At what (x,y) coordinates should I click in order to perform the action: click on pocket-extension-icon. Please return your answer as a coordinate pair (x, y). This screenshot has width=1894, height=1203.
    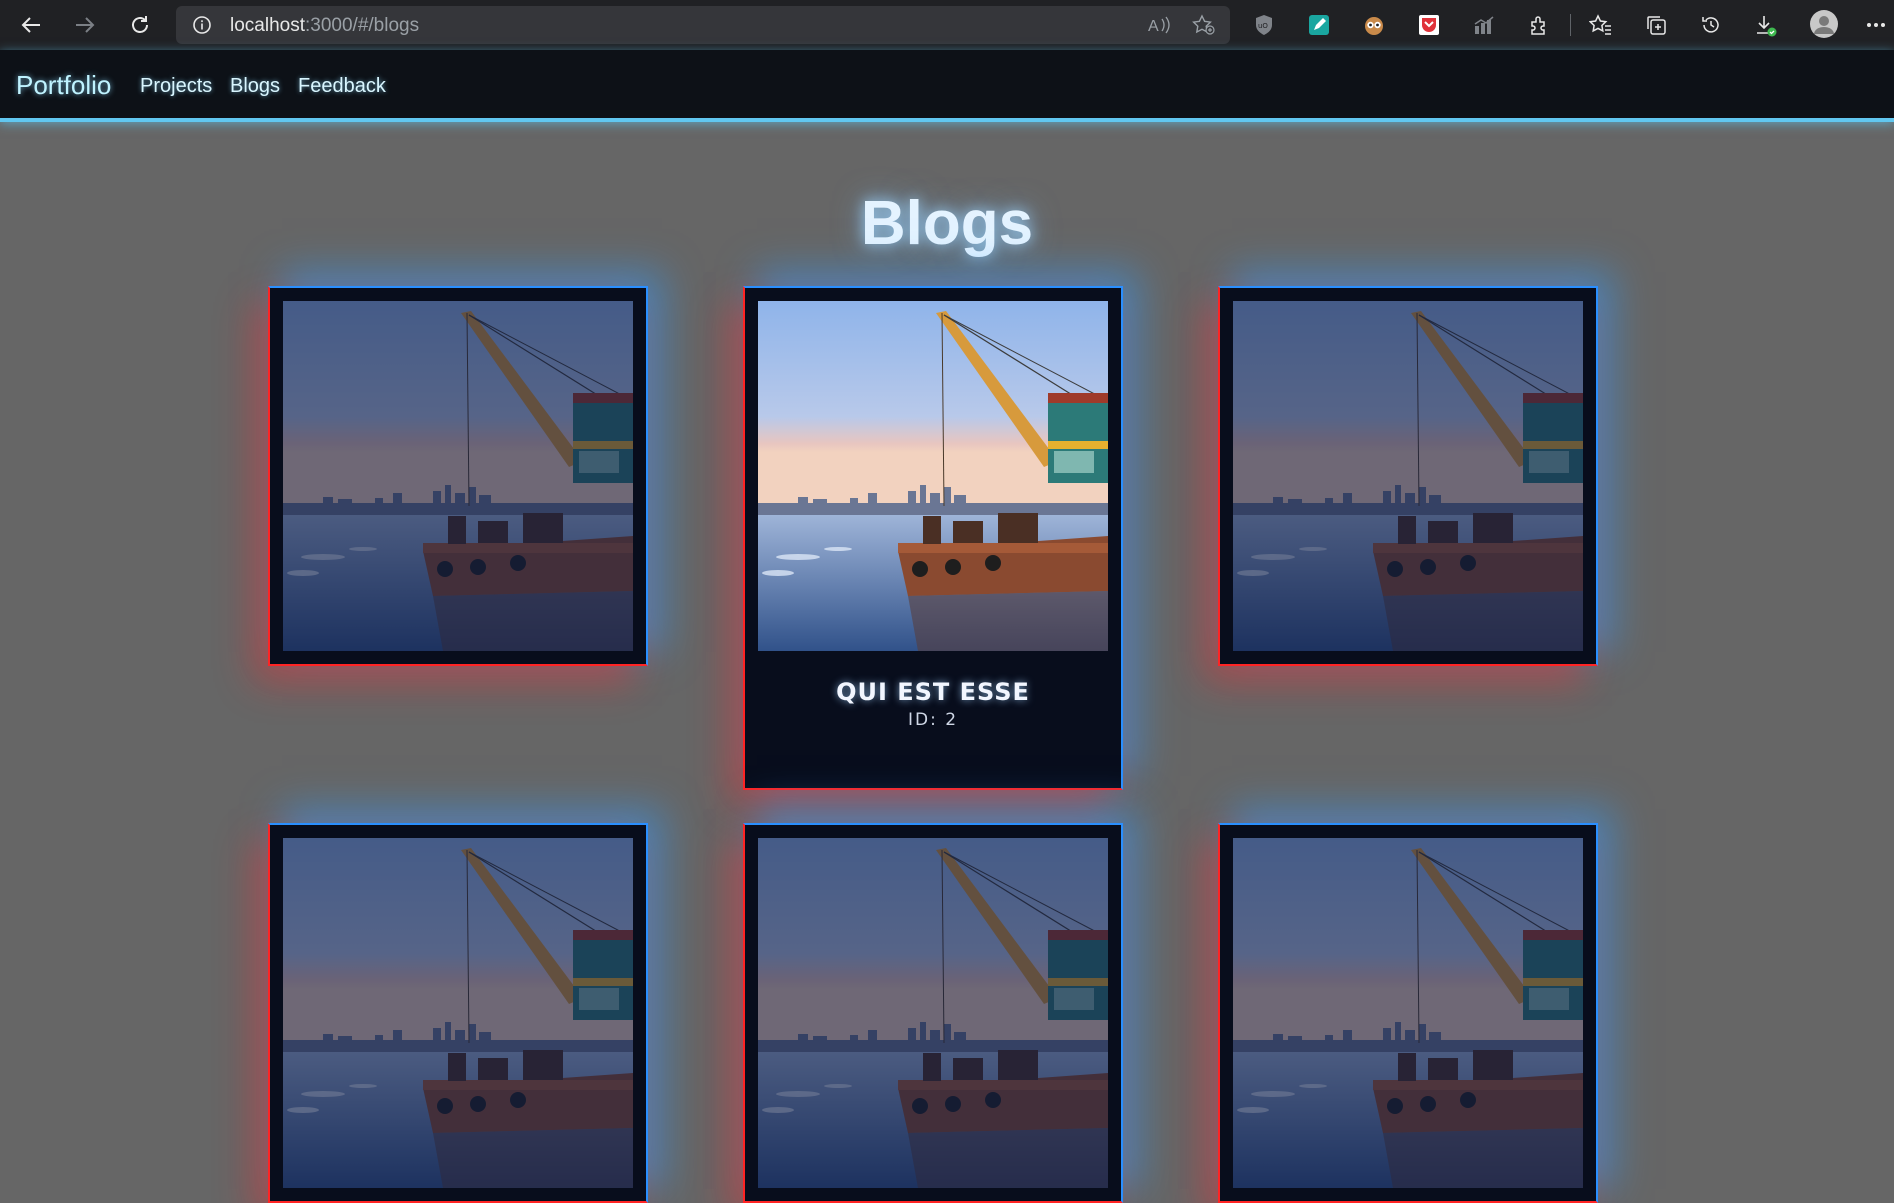
    Looking at the image, I should click on (1429, 25).